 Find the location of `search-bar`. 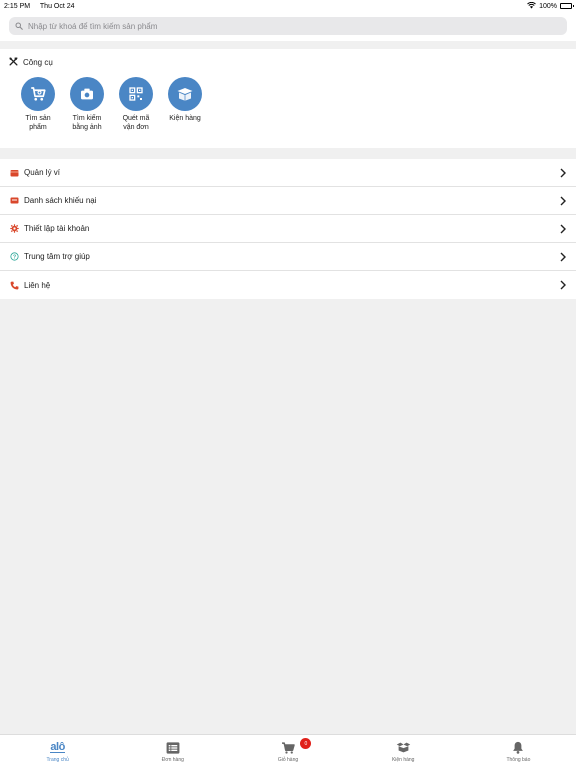

search-bar is located at coordinates (288, 26).